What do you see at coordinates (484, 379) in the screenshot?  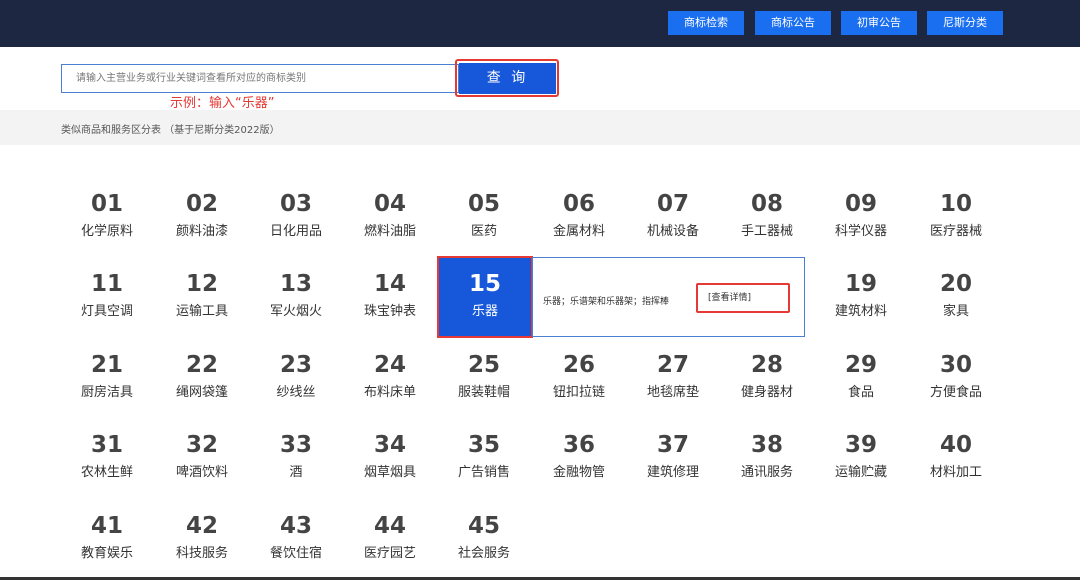 I see `class-item-25: 25 服装鞋帽` at bounding box center [484, 379].